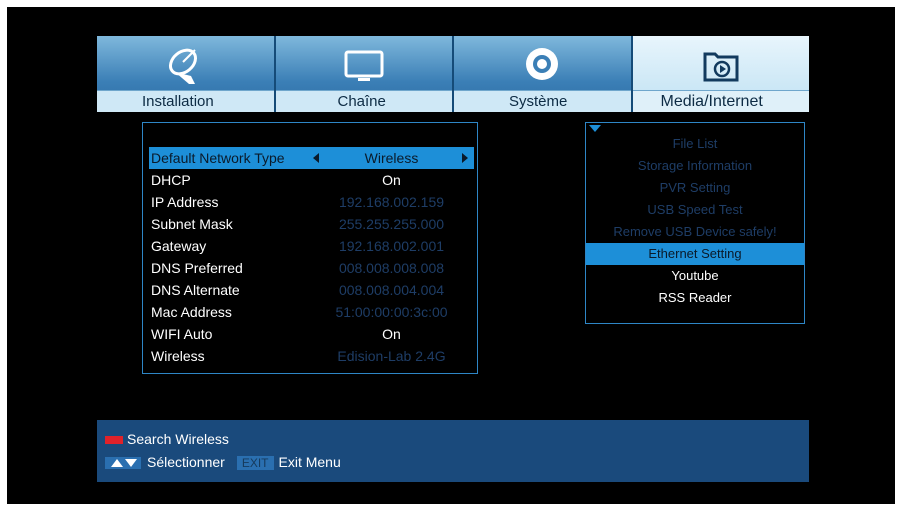 This screenshot has height=509, width=901. What do you see at coordinates (695, 144) in the screenshot?
I see `menu-item-file-list: File List` at bounding box center [695, 144].